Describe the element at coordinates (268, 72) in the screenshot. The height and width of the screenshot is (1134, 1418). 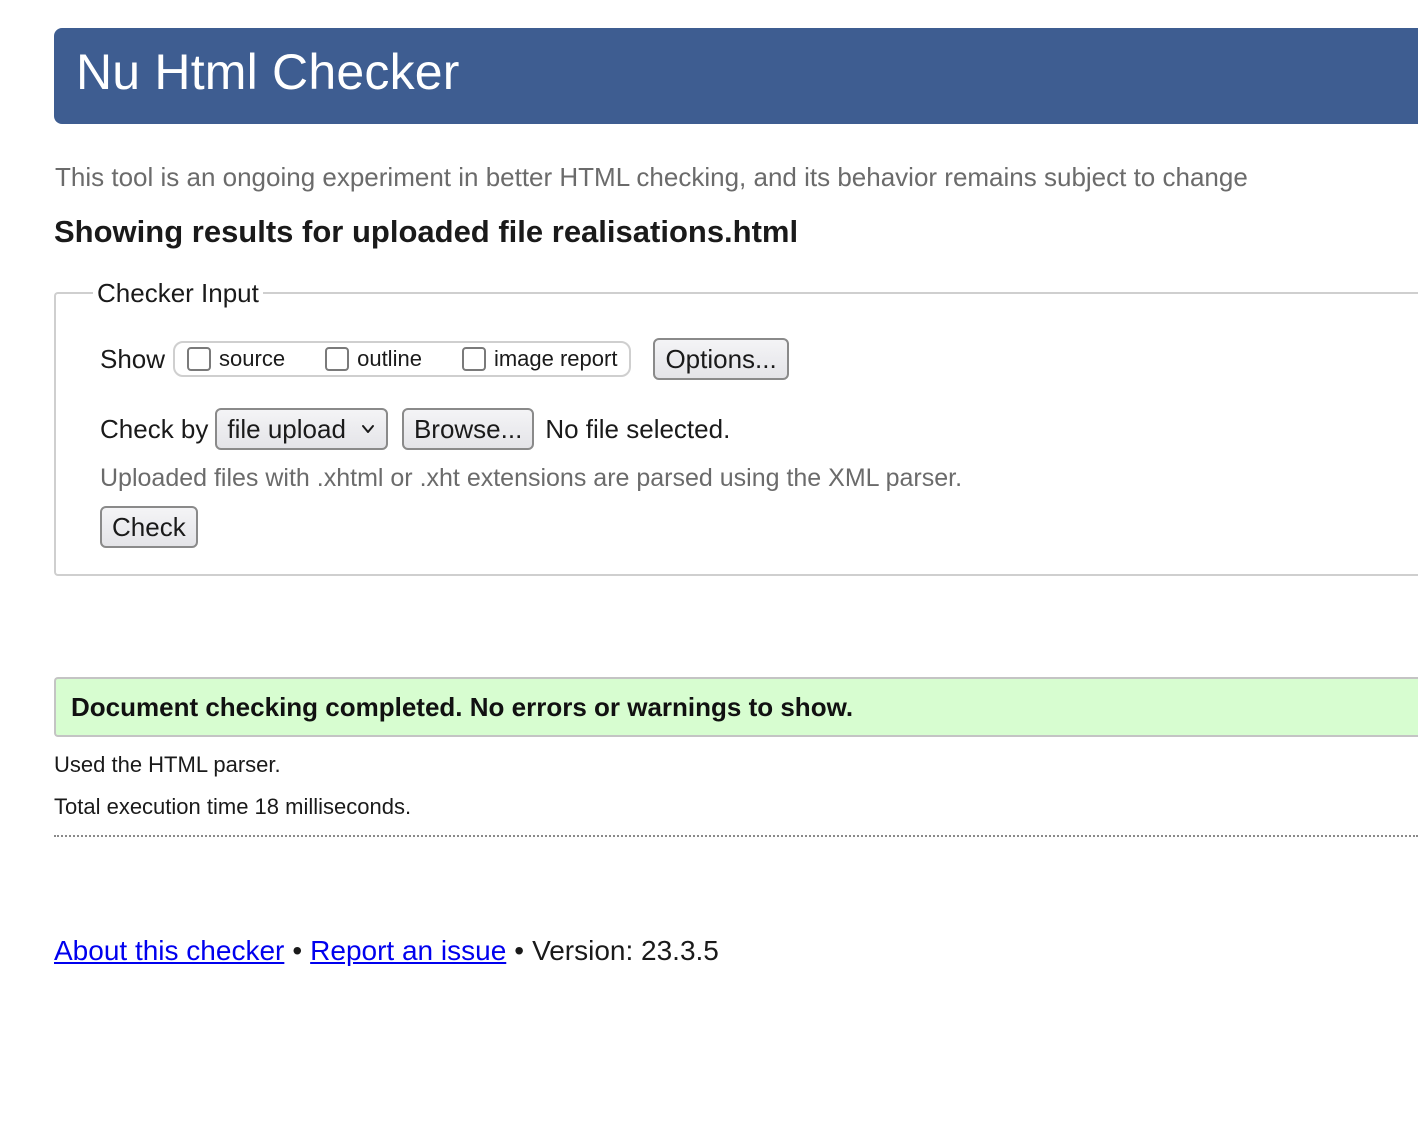
I see `app-title: Nu Html Checker` at that location.